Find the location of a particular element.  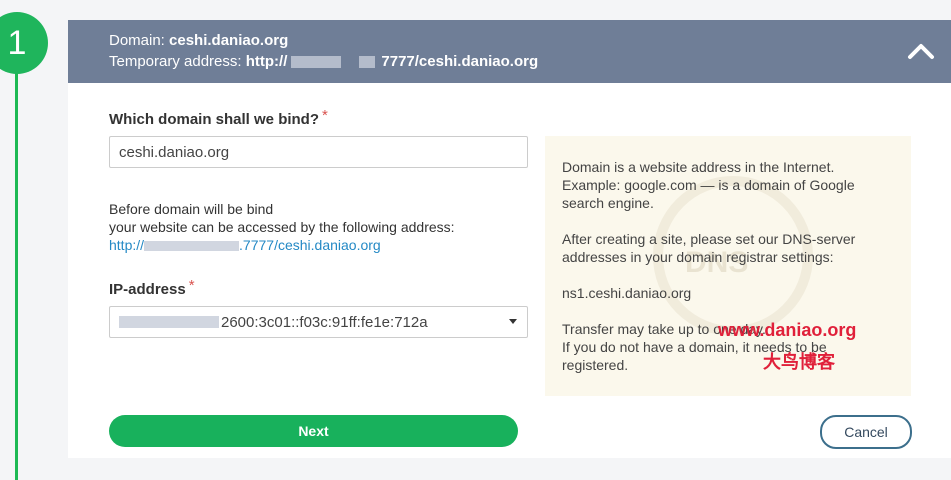

help-p1-line3: search engine. is located at coordinates (608, 203).